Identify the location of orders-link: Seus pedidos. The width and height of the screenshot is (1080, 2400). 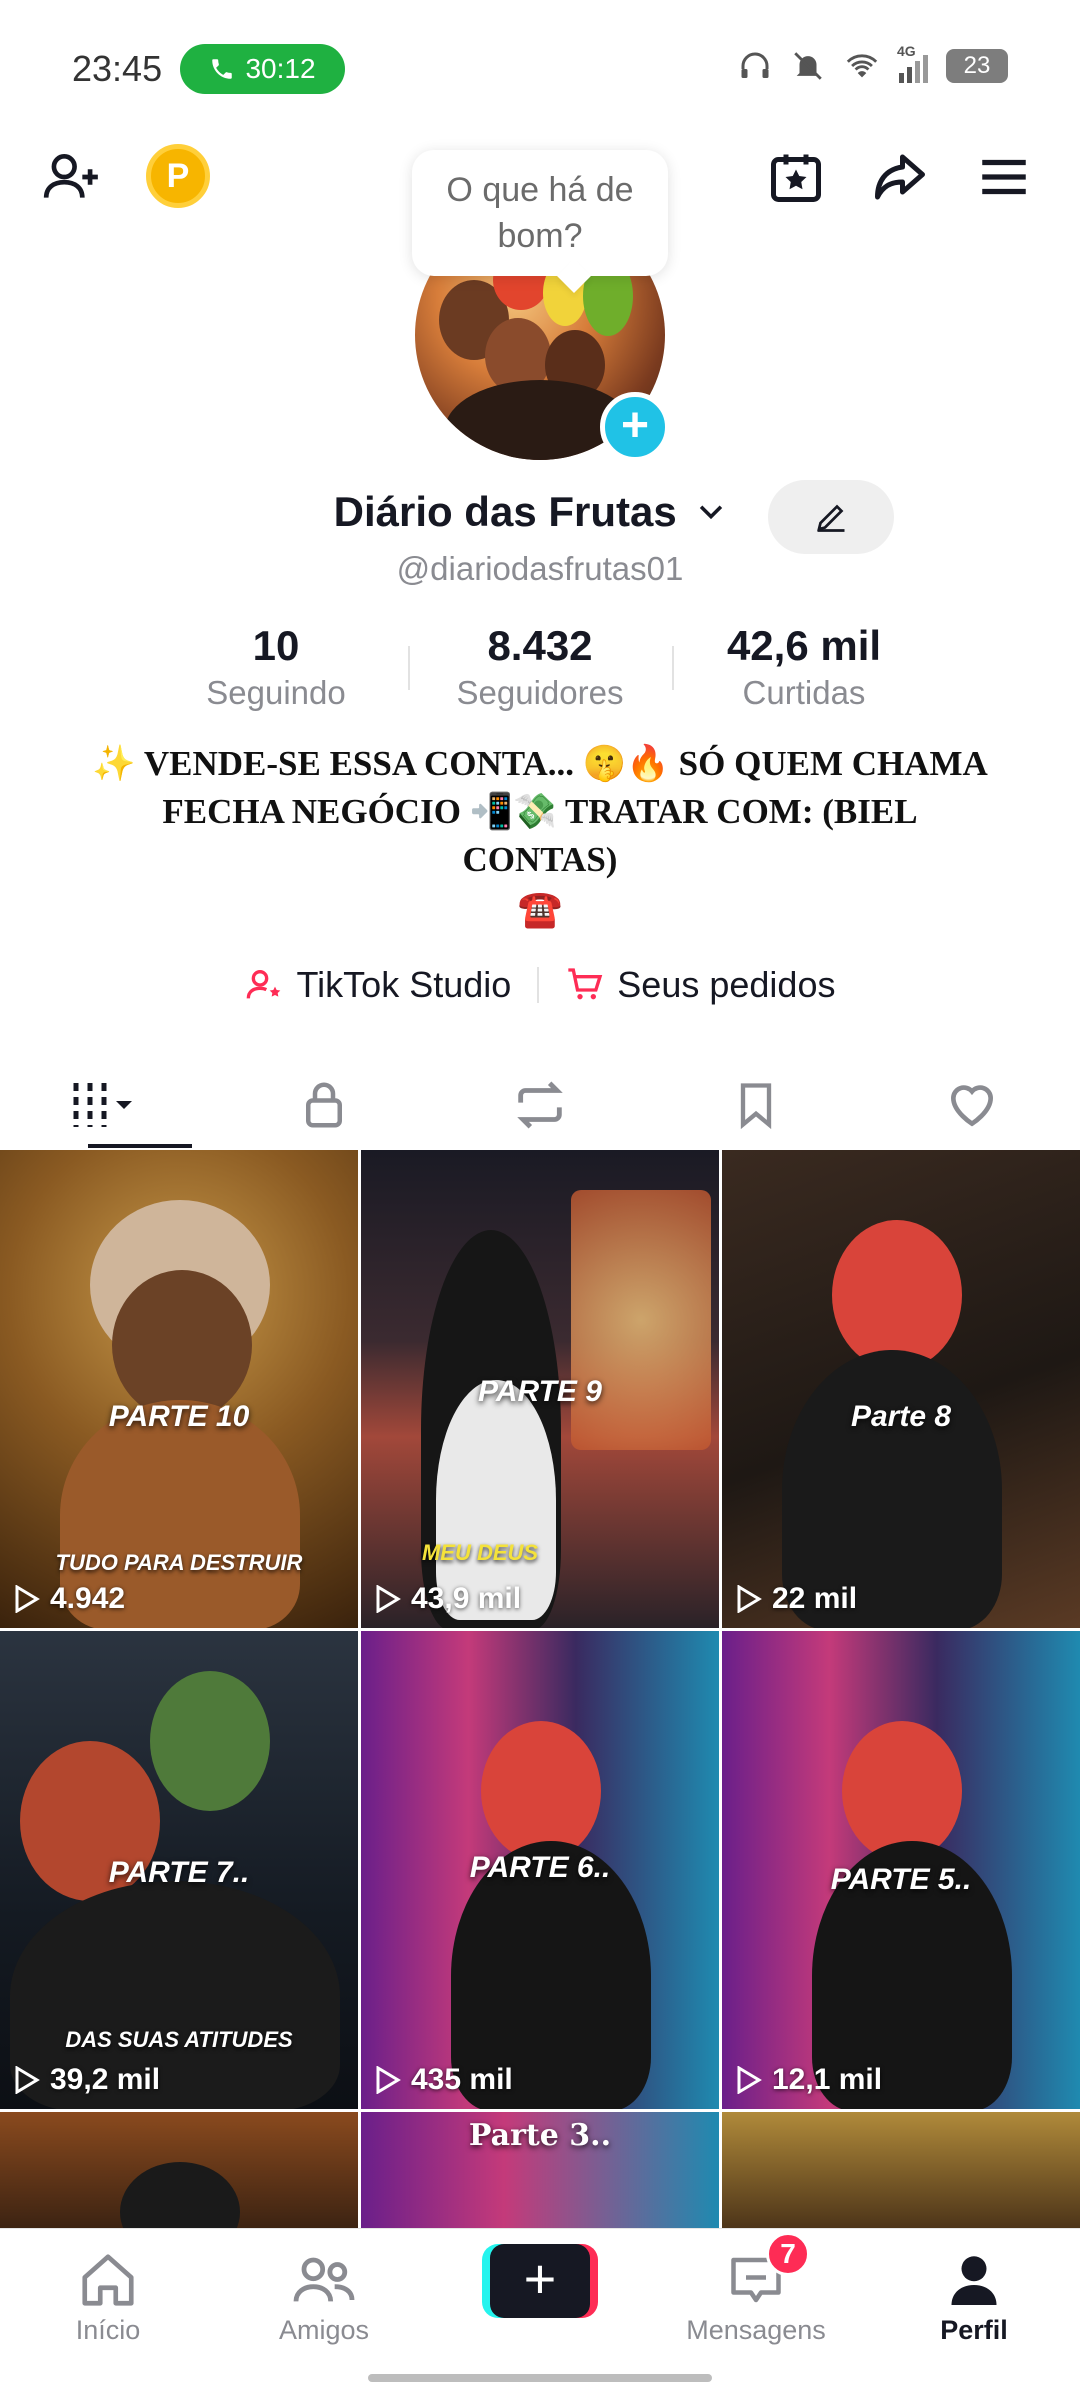
(700, 985).